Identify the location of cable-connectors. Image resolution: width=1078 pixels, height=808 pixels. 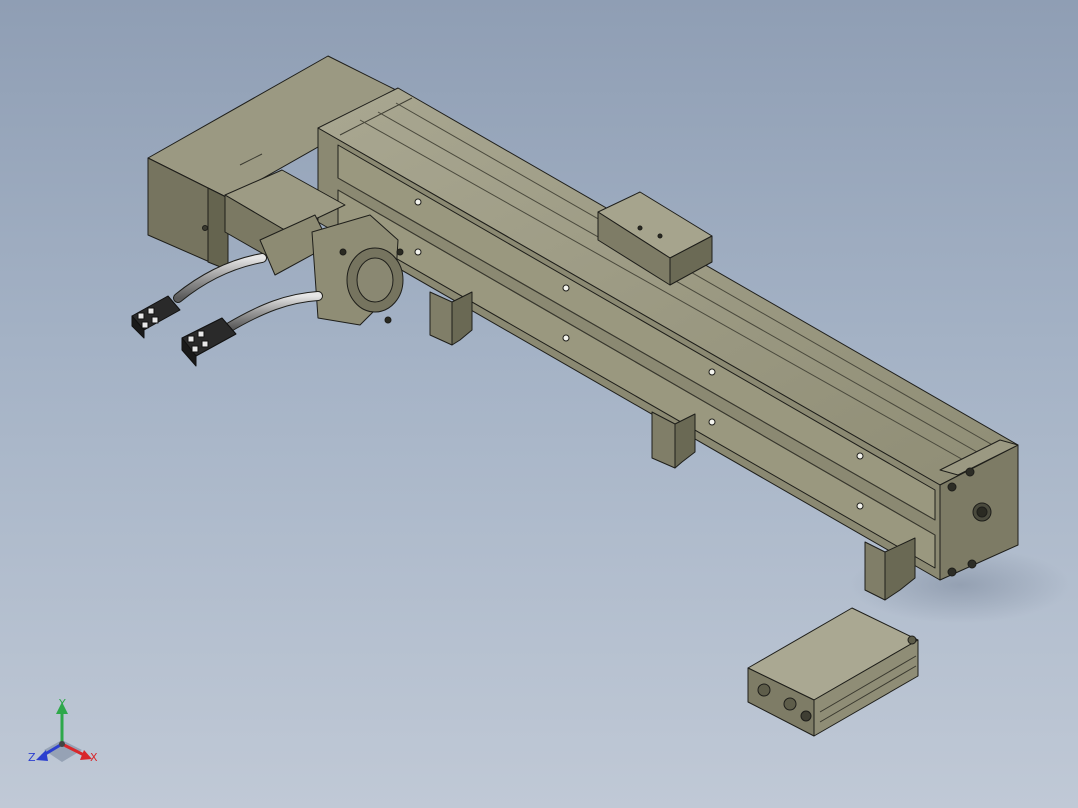
(184, 331).